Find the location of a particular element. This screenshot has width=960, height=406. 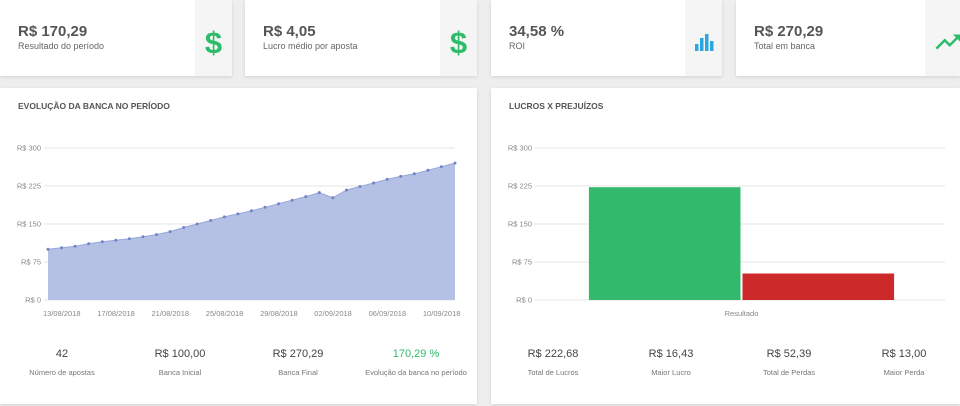

summary-stat-total-loss: R$ 52,39 Total de Perdas is located at coordinates (789, 362).